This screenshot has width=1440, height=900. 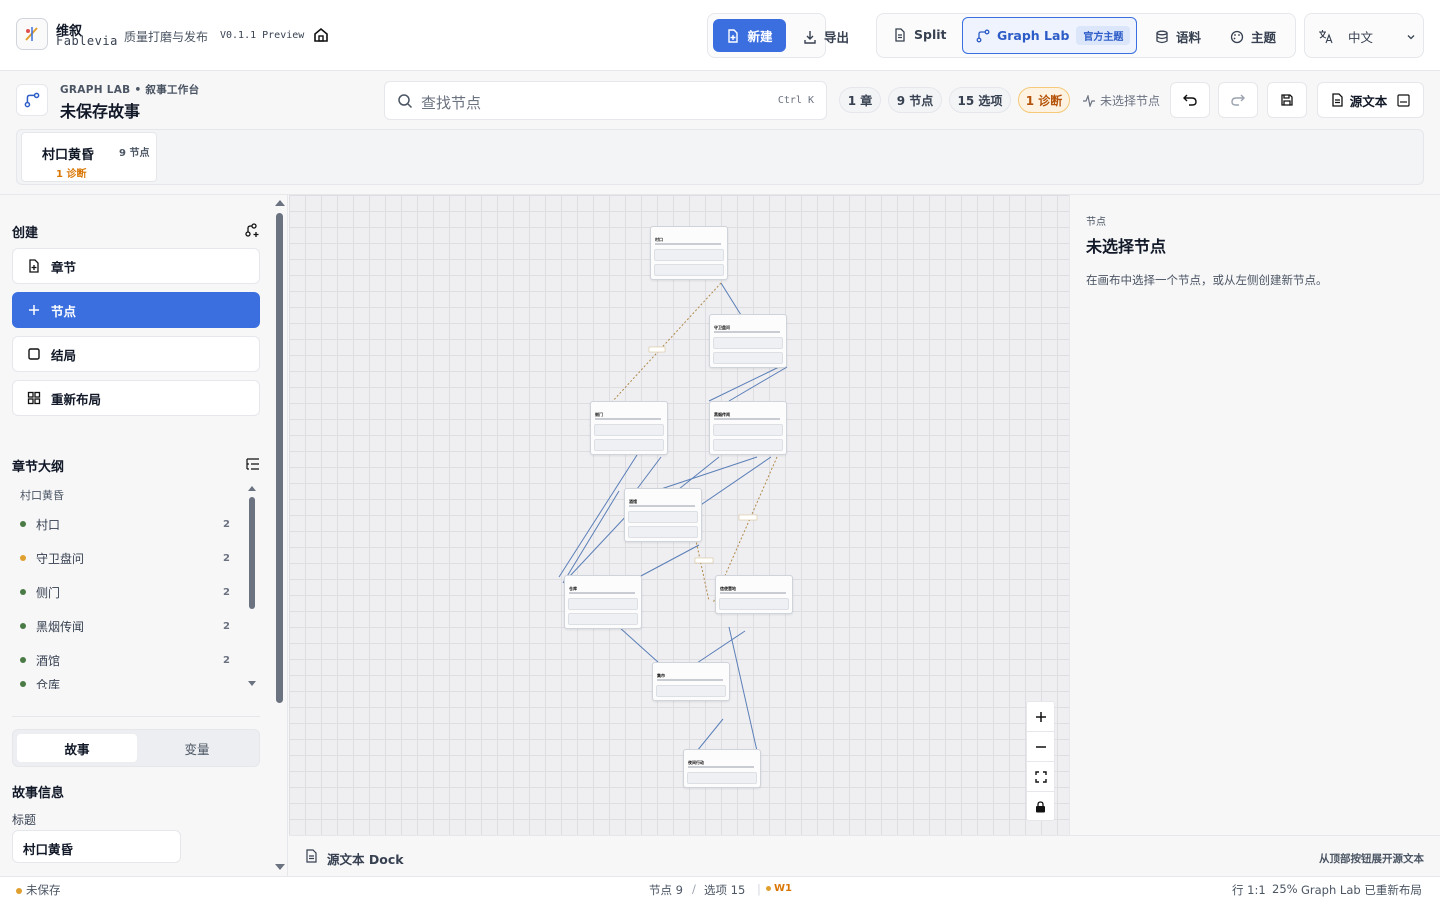 What do you see at coordinates (1237, 36) in the screenshot?
I see `palette-icon` at bounding box center [1237, 36].